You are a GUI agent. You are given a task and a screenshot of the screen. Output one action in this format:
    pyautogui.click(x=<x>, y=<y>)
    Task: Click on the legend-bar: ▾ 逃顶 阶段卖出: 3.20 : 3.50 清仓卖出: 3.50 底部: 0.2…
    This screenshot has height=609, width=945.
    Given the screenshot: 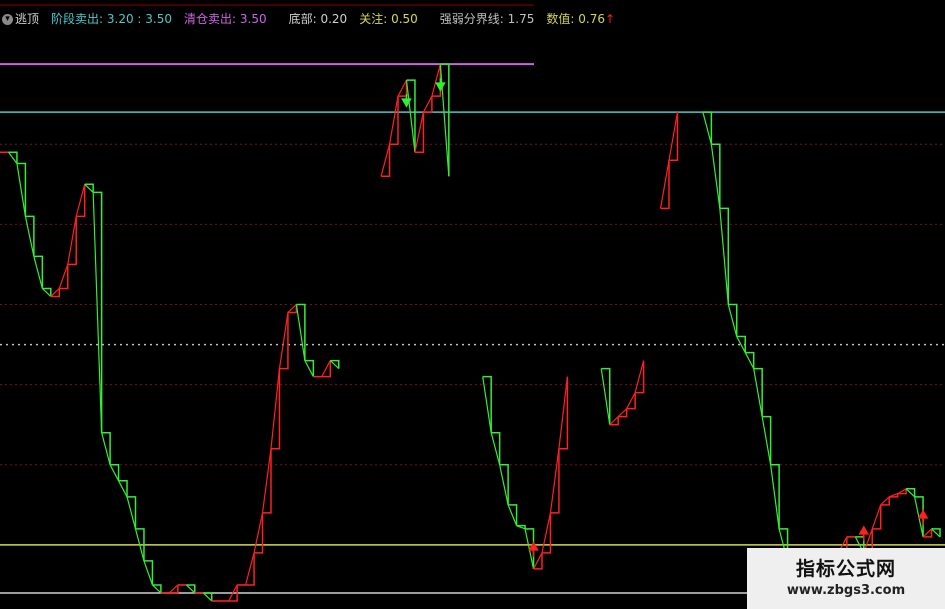 What is the action you would take?
    pyautogui.click(x=314, y=18)
    